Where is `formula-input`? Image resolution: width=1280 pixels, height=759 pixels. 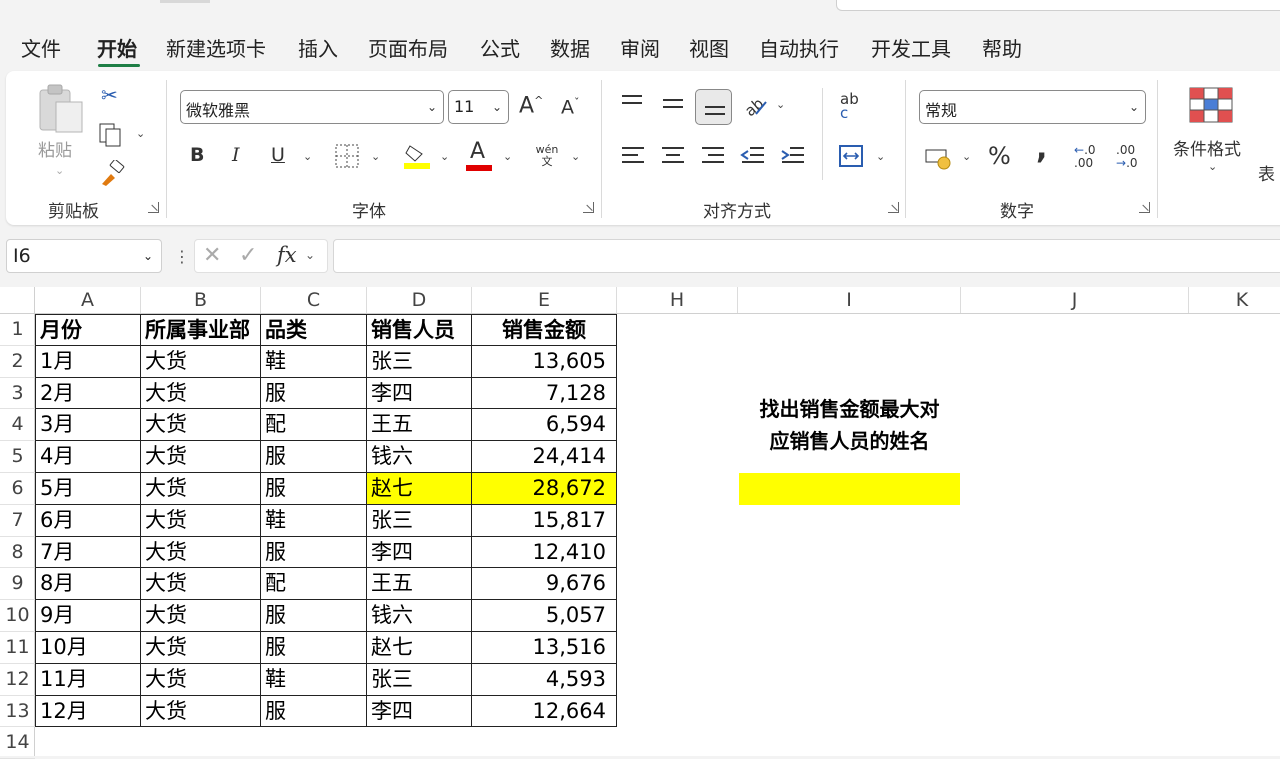 formula-input is located at coordinates (806, 256).